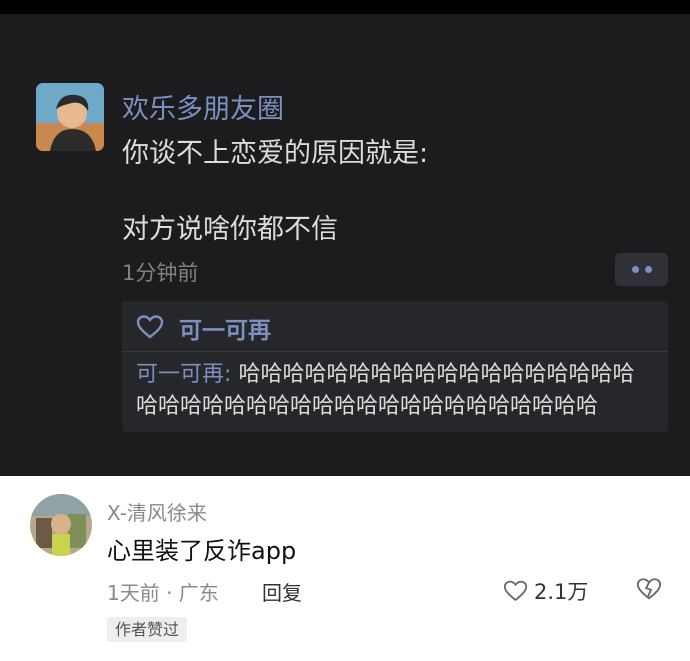  What do you see at coordinates (230, 229) in the screenshot?
I see `post-text-line-2: 对方说啥你都不信` at bounding box center [230, 229].